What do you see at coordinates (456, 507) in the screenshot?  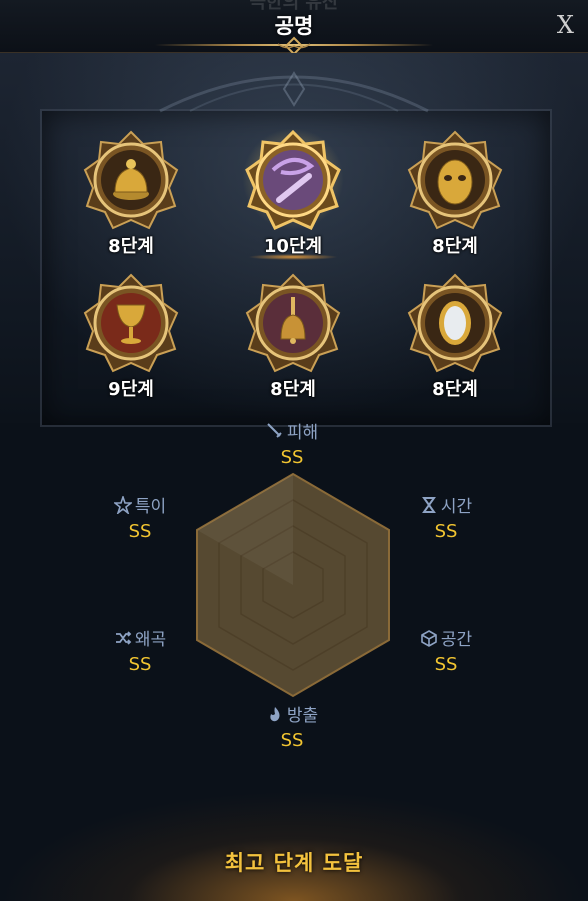 I see `stat-name: 시간` at bounding box center [456, 507].